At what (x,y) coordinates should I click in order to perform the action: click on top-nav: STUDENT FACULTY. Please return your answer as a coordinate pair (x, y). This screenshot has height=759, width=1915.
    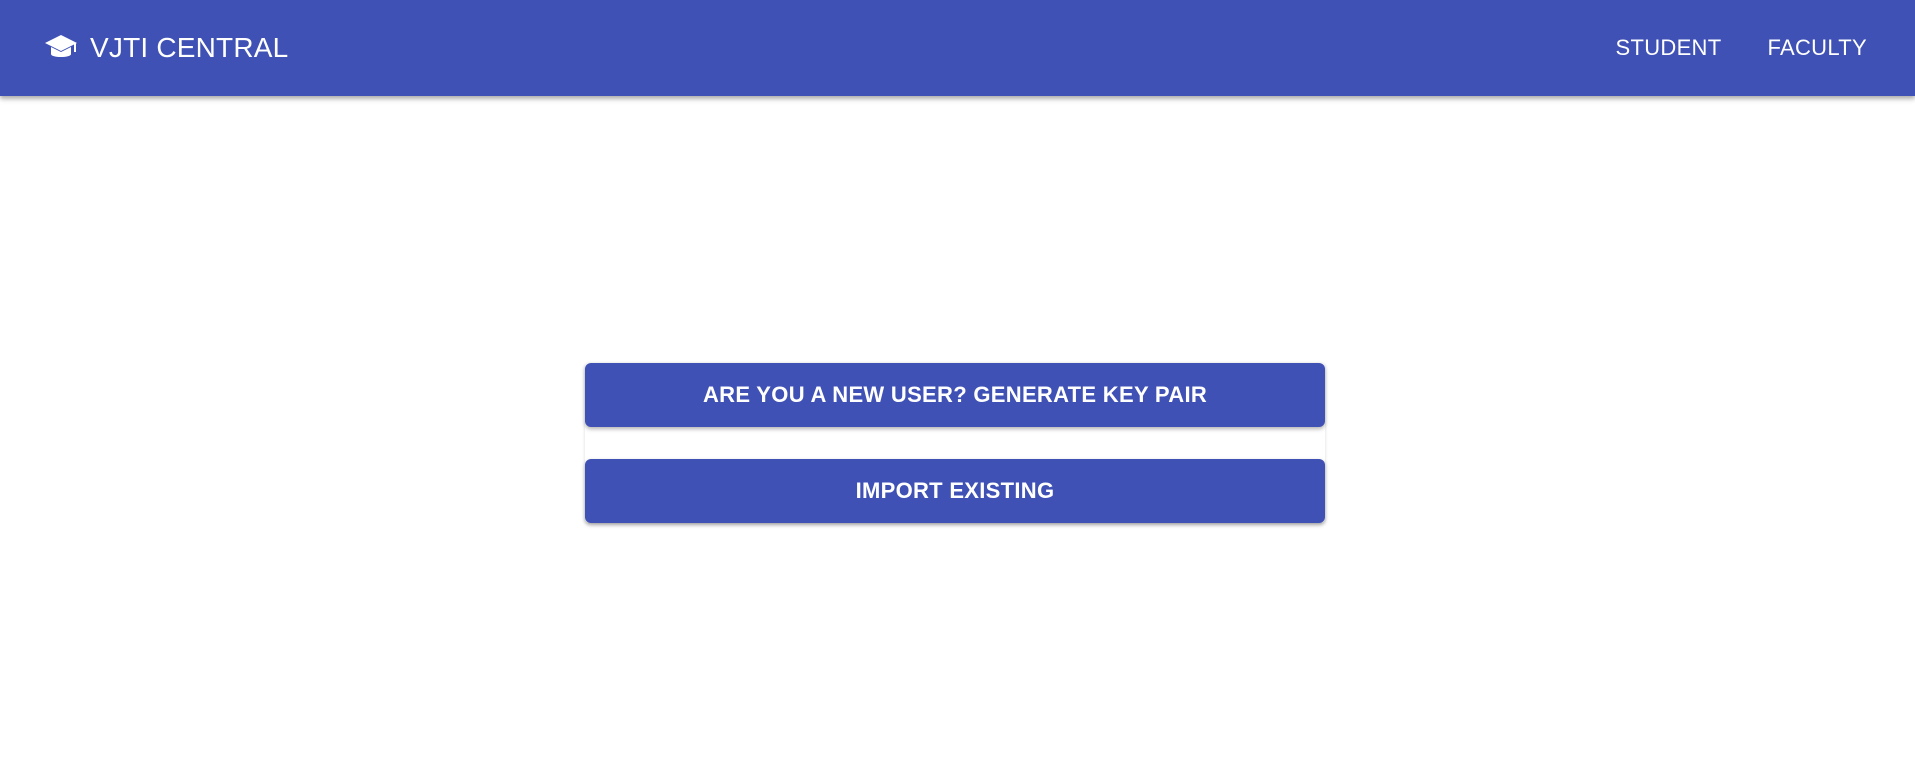
    Looking at the image, I should click on (1719, 48).